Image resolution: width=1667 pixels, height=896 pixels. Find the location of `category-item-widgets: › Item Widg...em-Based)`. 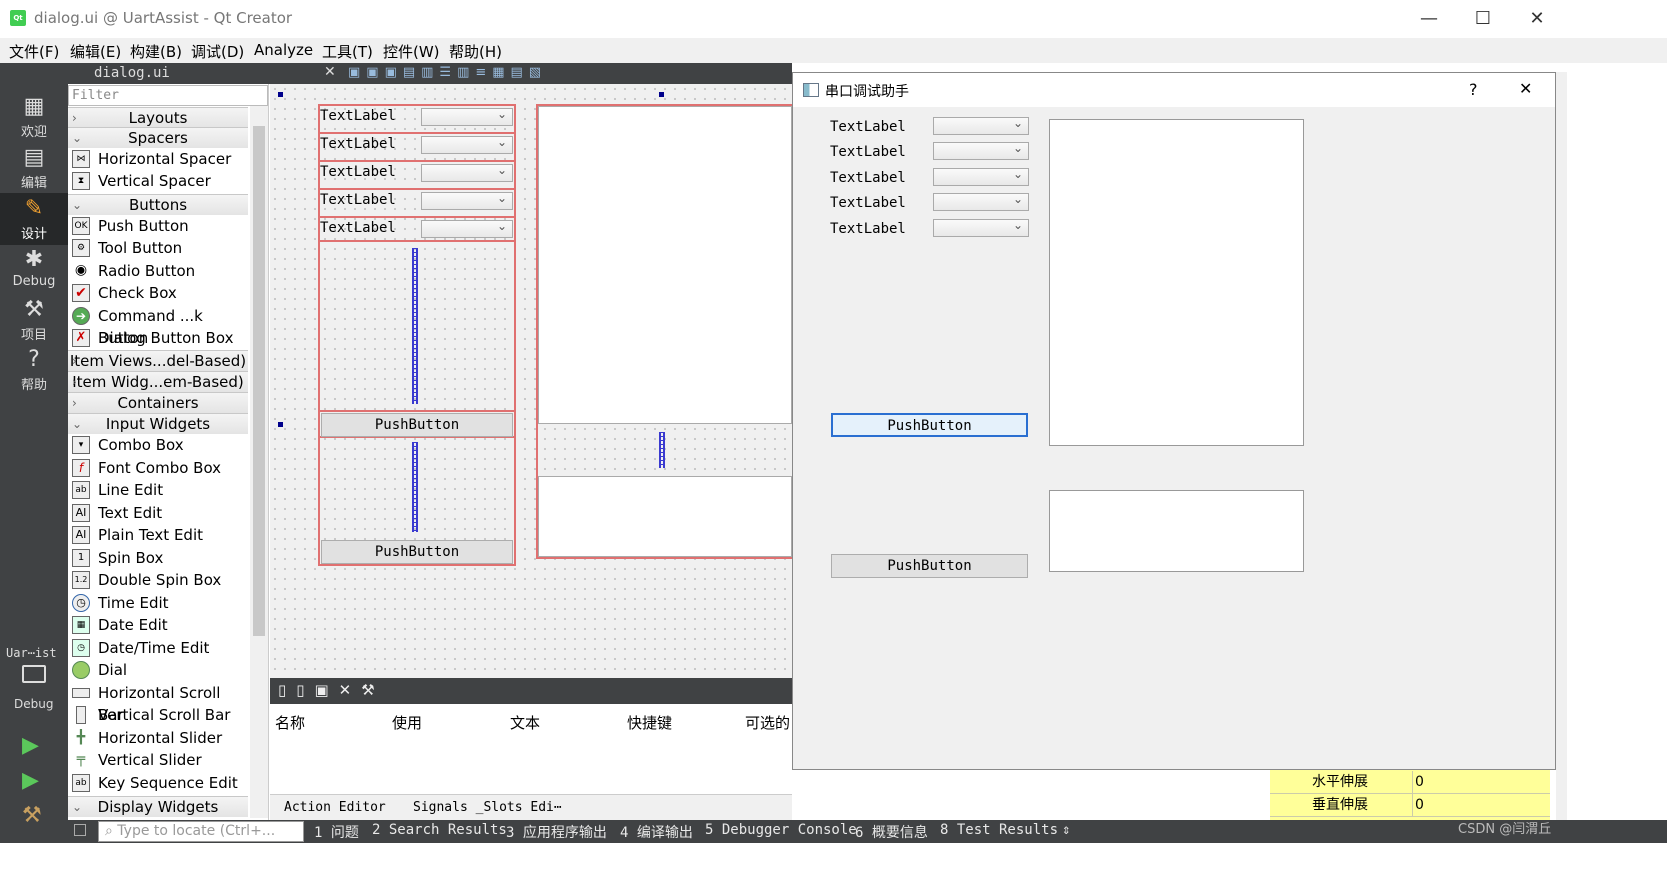

category-item-widgets: › Item Widg...em-Based) is located at coordinates (158, 381).